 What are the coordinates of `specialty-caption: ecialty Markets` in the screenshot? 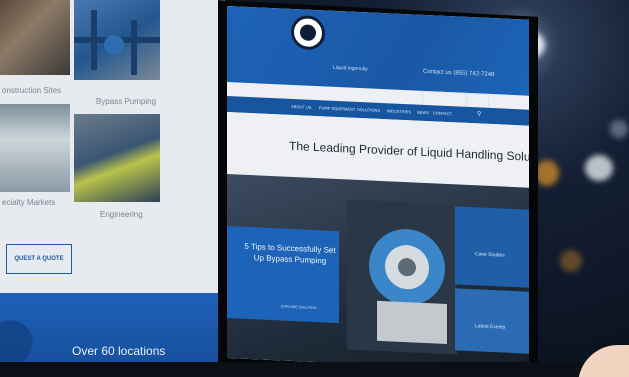 It's located at (28, 202).